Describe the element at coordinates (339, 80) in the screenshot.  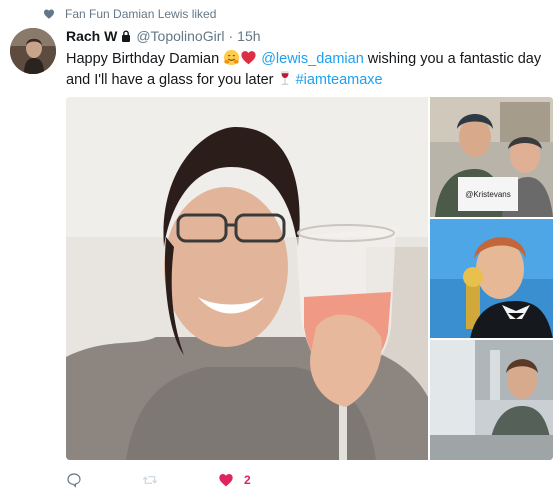
I see `hashtag-link: #iamteamaxe` at that location.